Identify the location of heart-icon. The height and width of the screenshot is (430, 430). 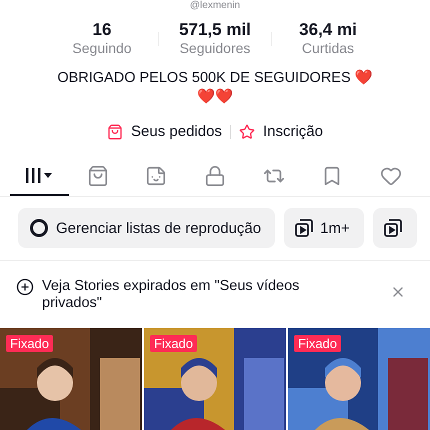
(391, 176).